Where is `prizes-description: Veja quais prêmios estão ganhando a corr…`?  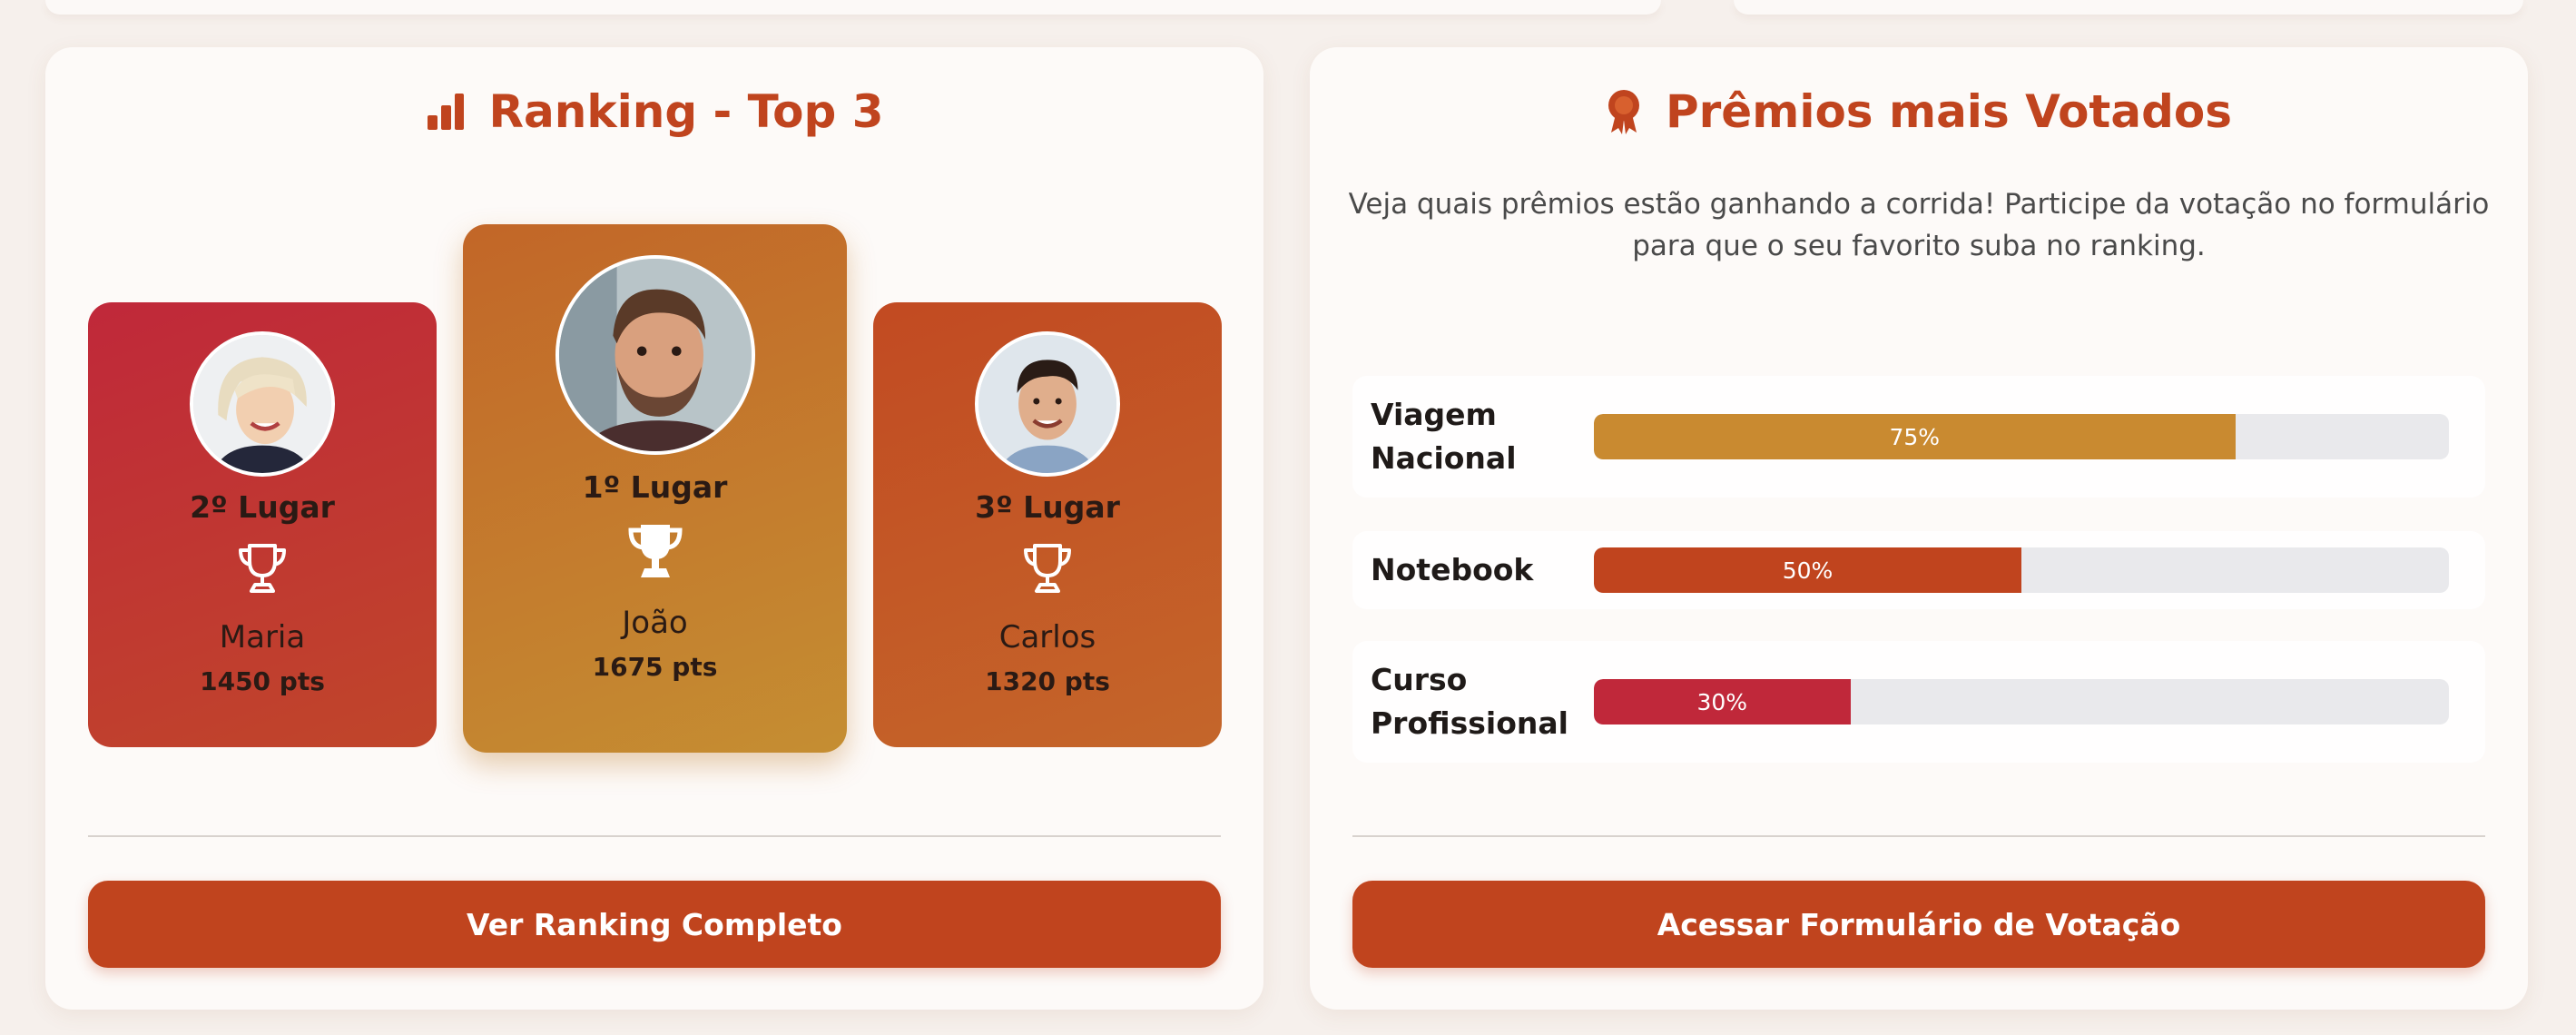
prizes-description: Veja quais prêmios estão ganhando a corr… is located at coordinates (1919, 225).